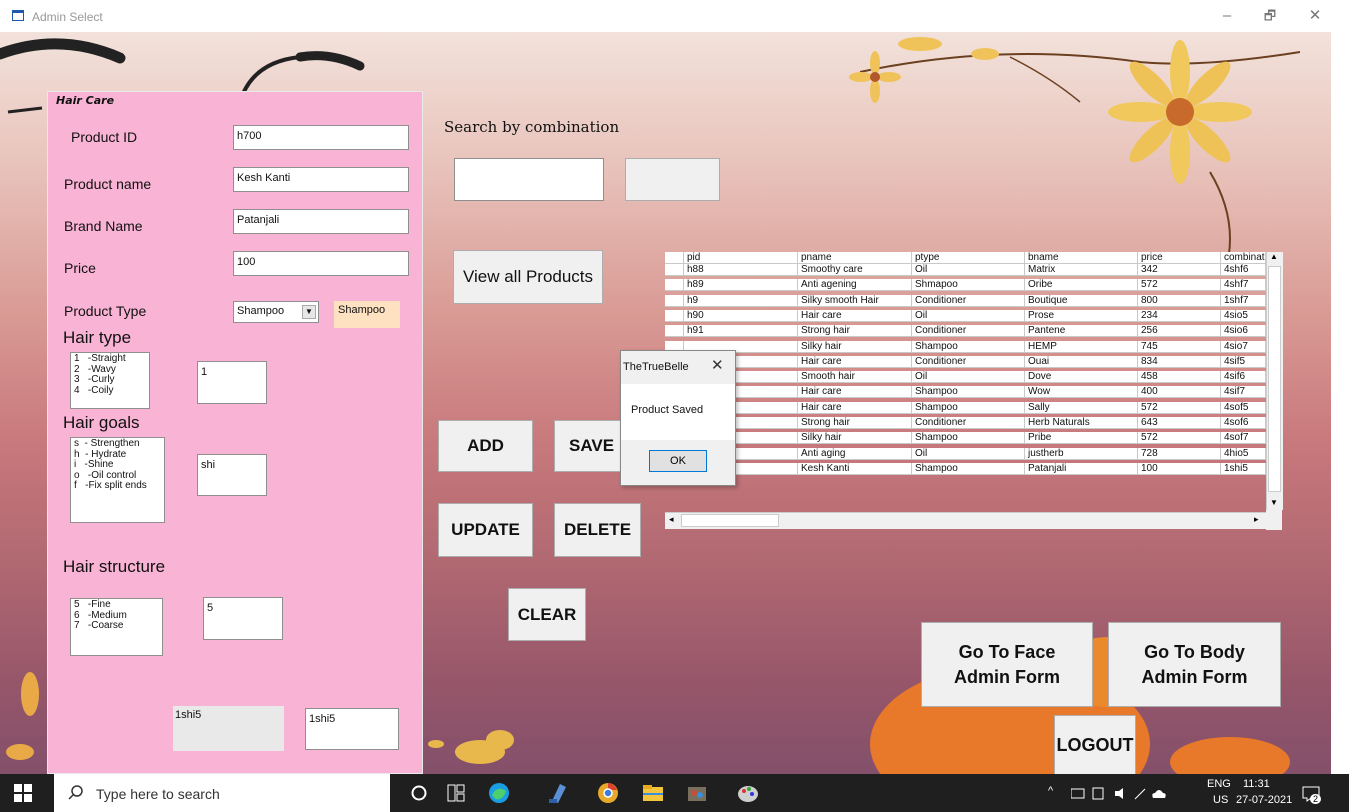 Image resolution: width=1349 pixels, height=812 pixels. Describe the element at coordinates (485, 530) in the screenshot. I see `update-button: UPDATE` at that location.